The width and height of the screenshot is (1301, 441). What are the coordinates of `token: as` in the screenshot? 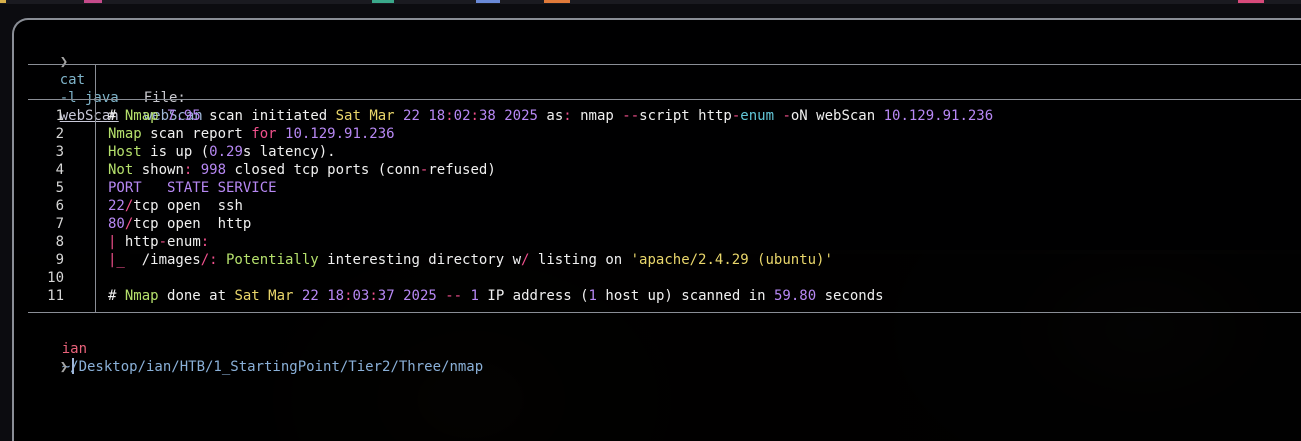 It's located at (550, 116).